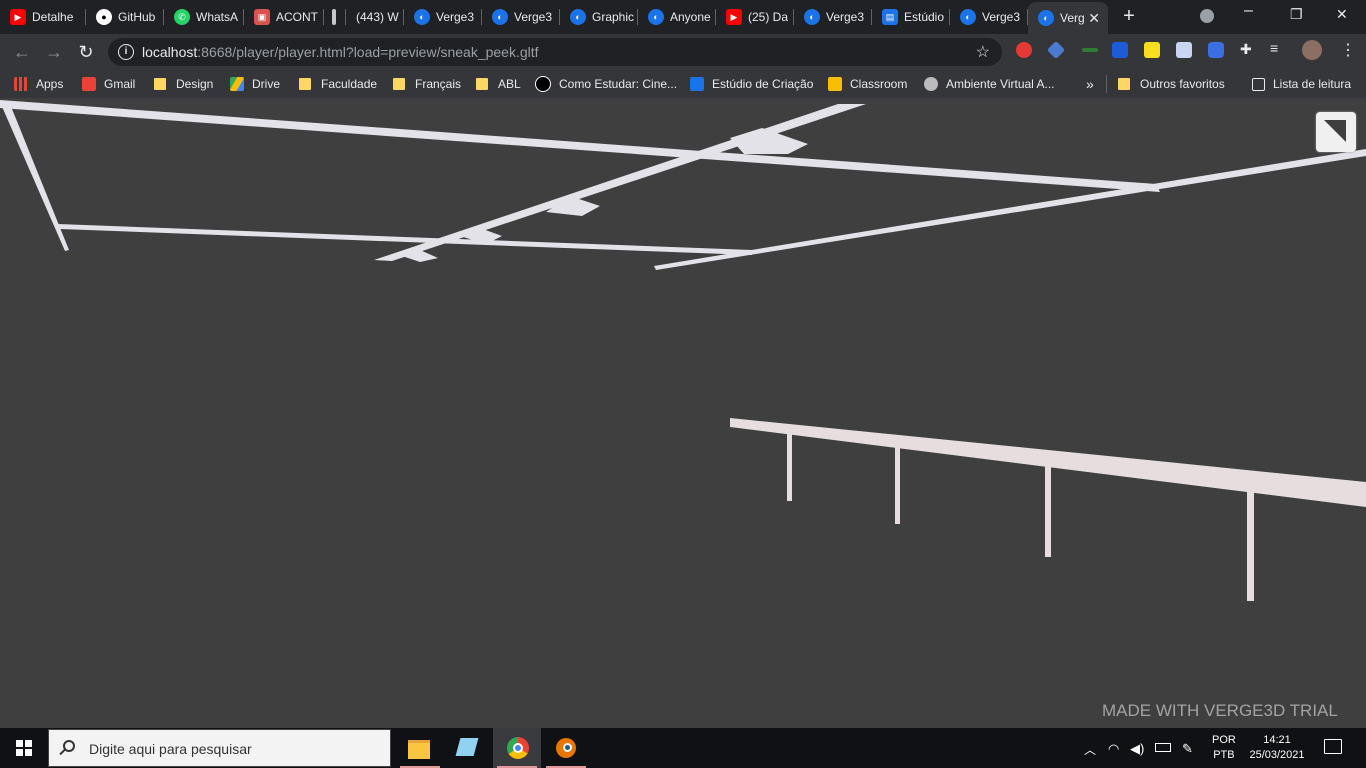 The height and width of the screenshot is (768, 1366). I want to click on tab-verge3d-1: ◐ Verge3, so click(443, 17).